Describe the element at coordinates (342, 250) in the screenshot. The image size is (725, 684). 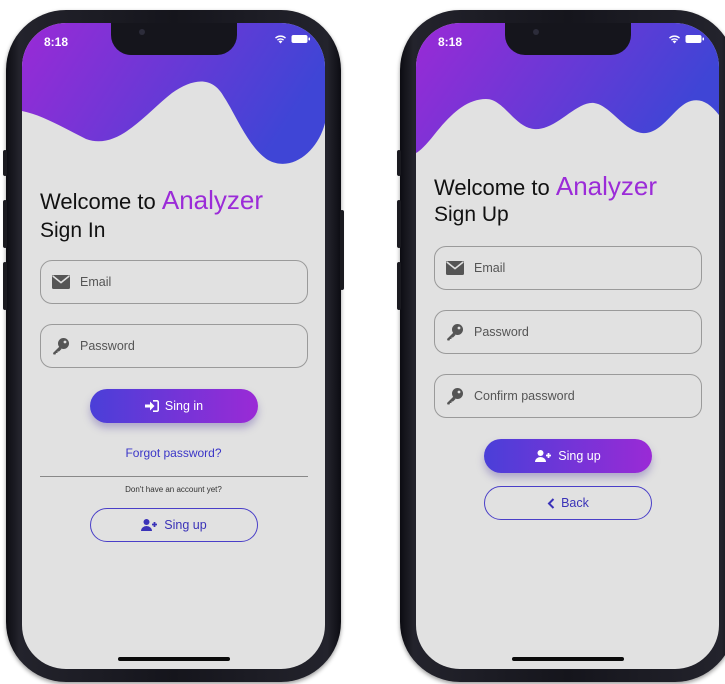
I see `power-button` at that location.